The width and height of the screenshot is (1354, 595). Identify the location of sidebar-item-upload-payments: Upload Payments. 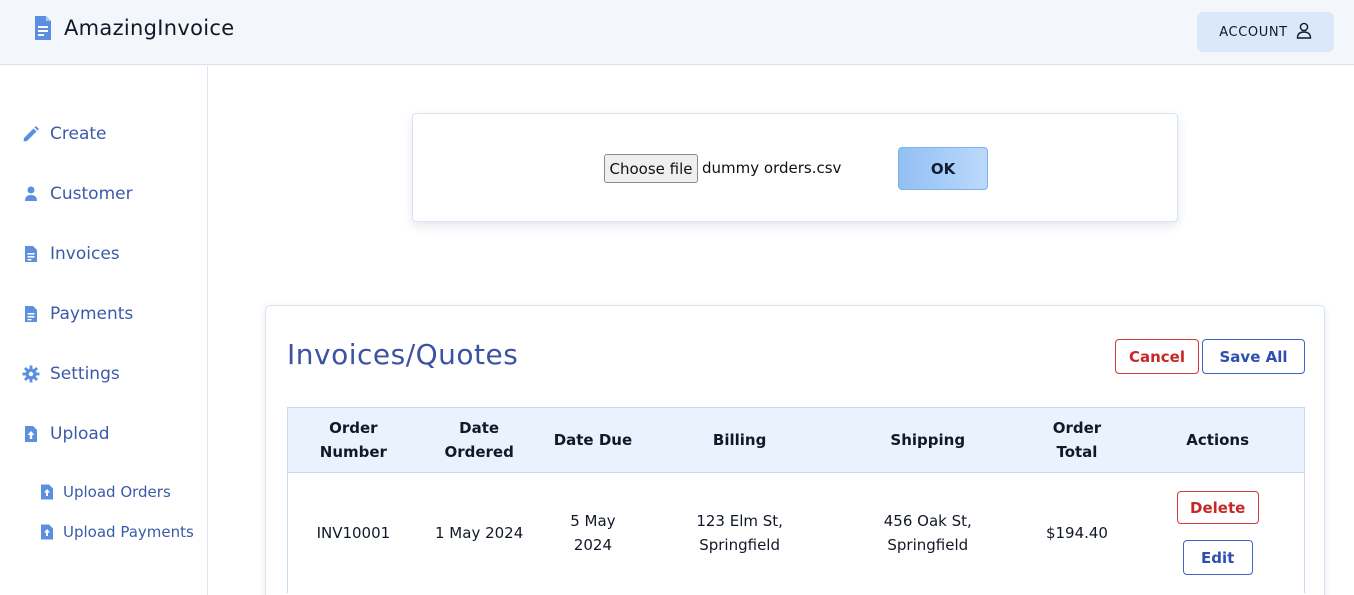
(117, 532).